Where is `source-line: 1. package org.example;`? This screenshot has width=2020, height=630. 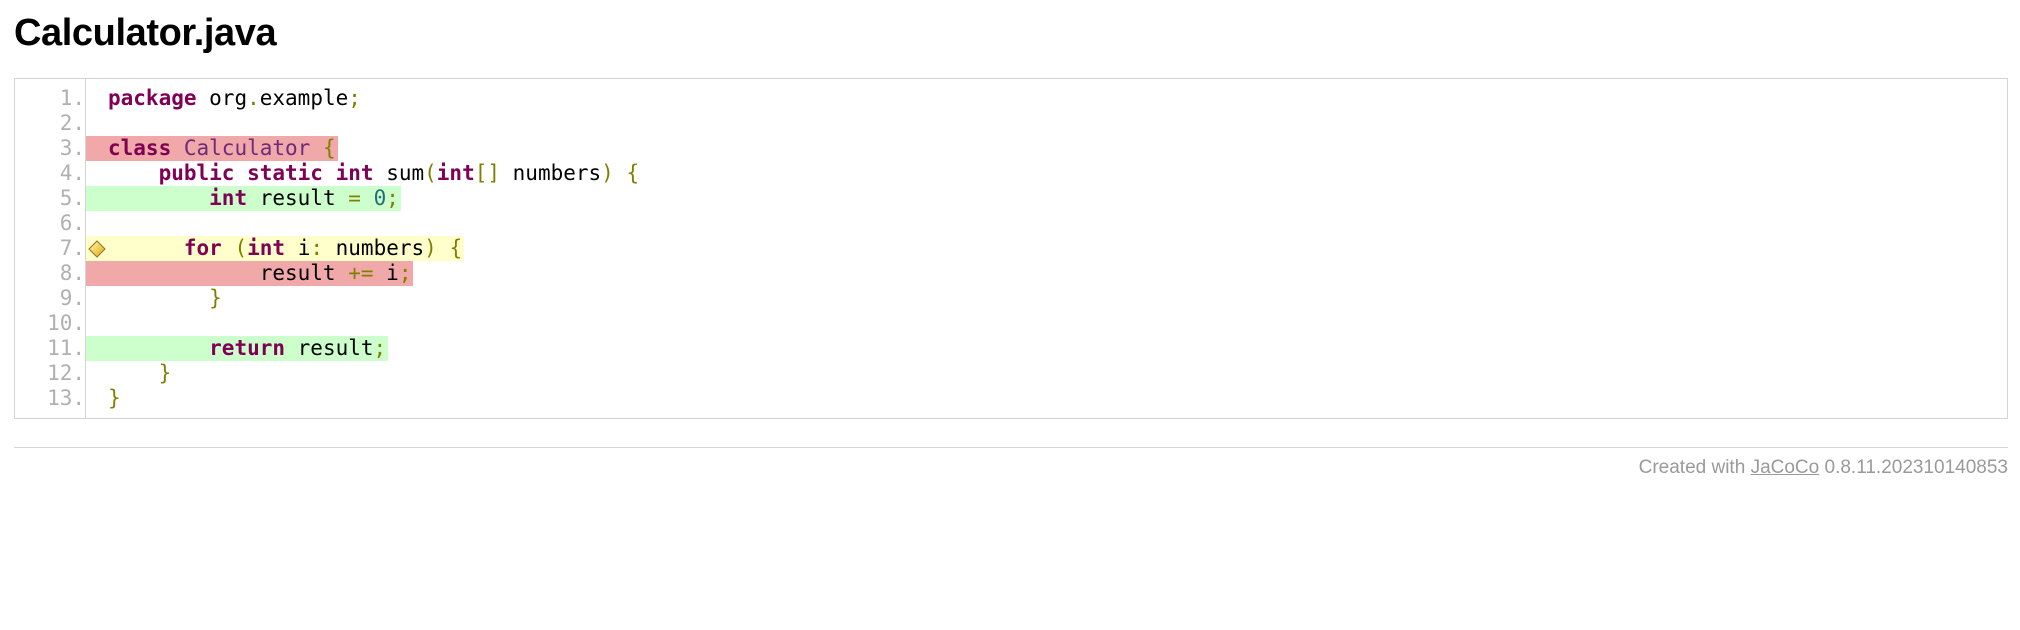
source-line: 1. package org.example; is located at coordinates (1011, 94).